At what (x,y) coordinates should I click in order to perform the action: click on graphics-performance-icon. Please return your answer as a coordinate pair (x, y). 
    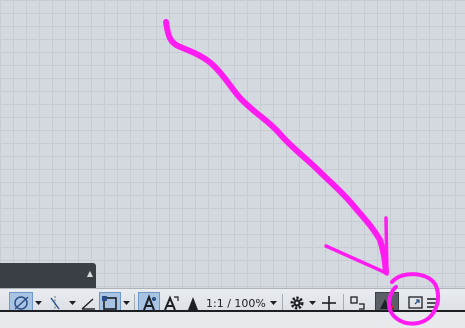
    Looking at the image, I should click on (386, 304).